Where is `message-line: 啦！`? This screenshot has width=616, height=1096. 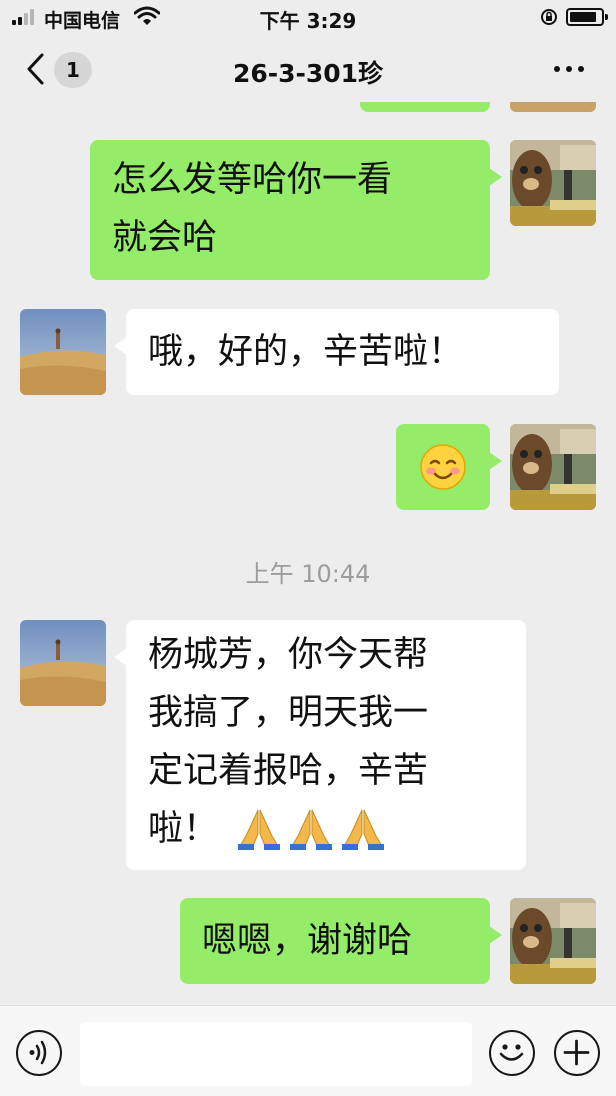 message-line: 啦！ is located at coordinates (183, 829).